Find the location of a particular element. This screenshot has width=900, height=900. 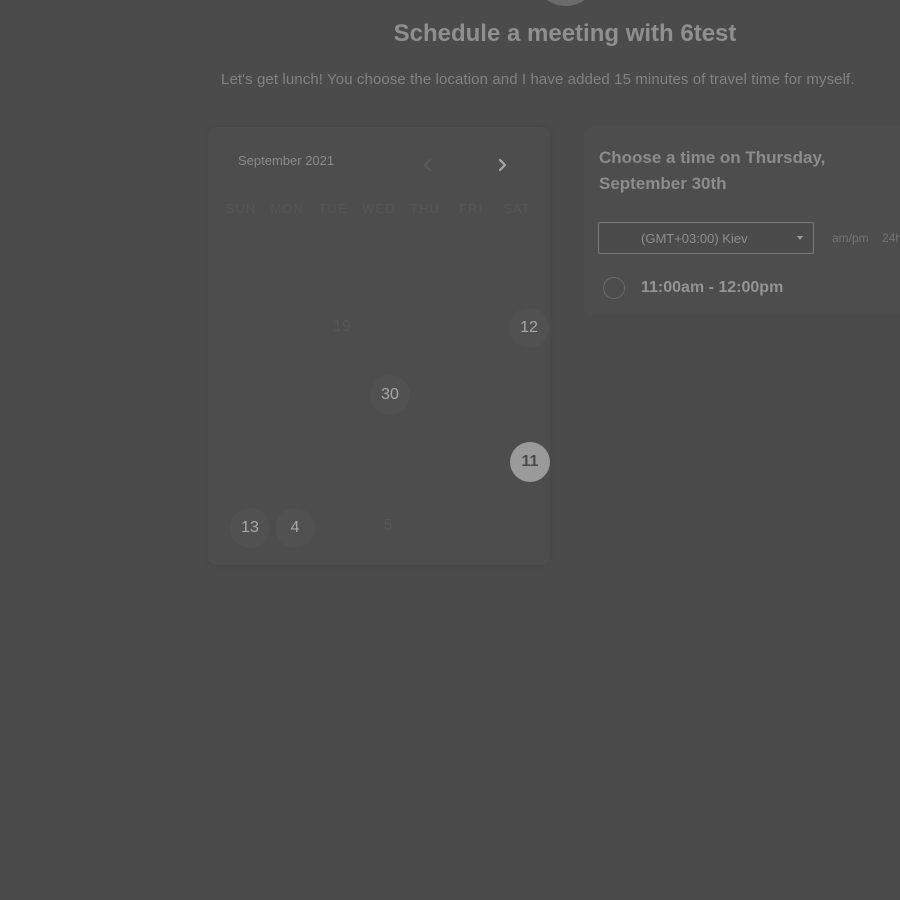

timezone-select: (GMT+03:00) Kiev is located at coordinates (706, 238).